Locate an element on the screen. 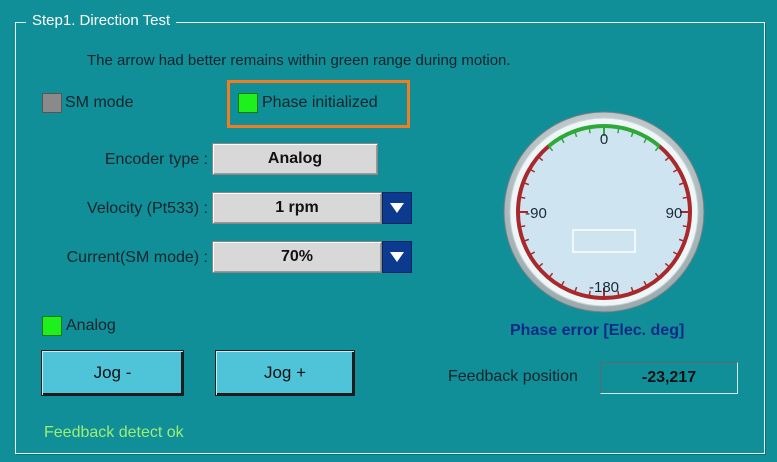 Image resolution: width=777 pixels, height=462 pixels. current-label: Current(SM mode) : is located at coordinates (137, 257).